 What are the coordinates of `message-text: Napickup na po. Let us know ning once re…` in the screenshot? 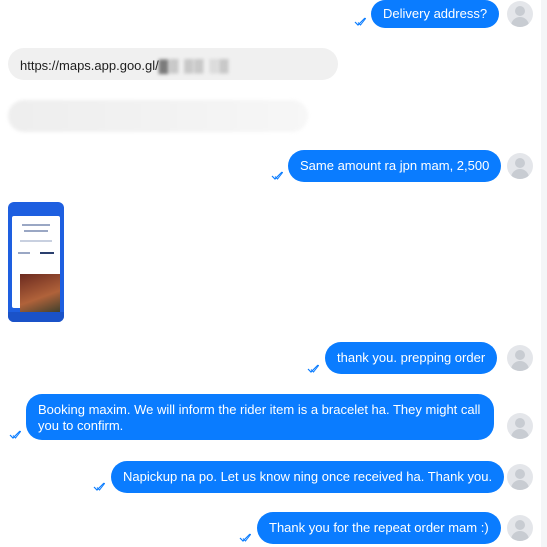 It's located at (308, 476).